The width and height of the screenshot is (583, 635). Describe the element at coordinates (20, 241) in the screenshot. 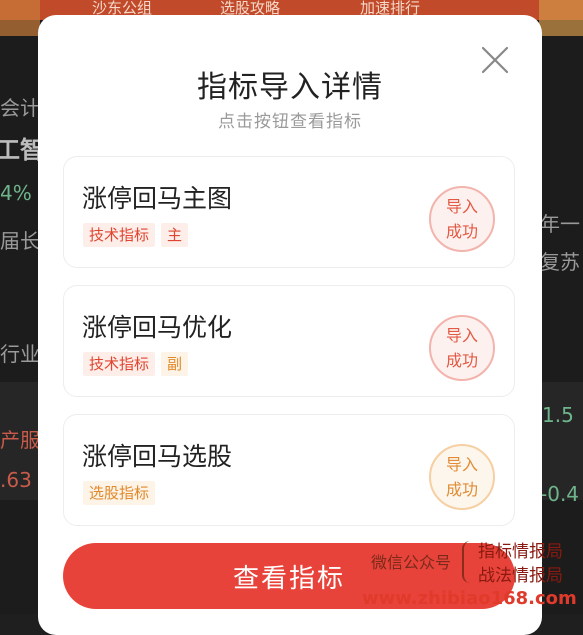

I see `background-text: 届长` at that location.